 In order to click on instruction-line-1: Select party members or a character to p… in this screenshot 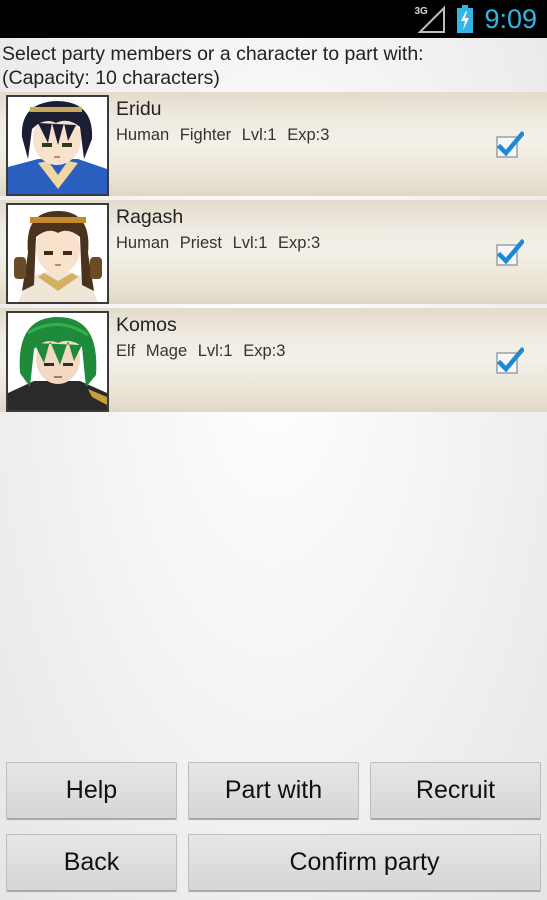, I will do `click(213, 54)`.